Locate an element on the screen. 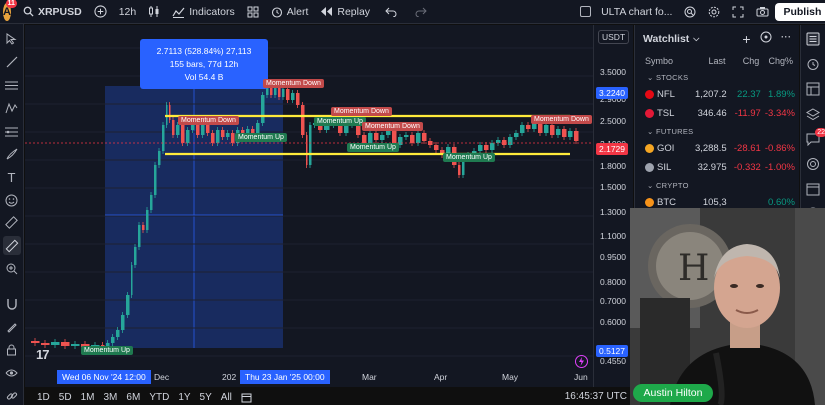 The width and height of the screenshot is (825, 405). data-window-toggle is located at coordinates (813, 89).